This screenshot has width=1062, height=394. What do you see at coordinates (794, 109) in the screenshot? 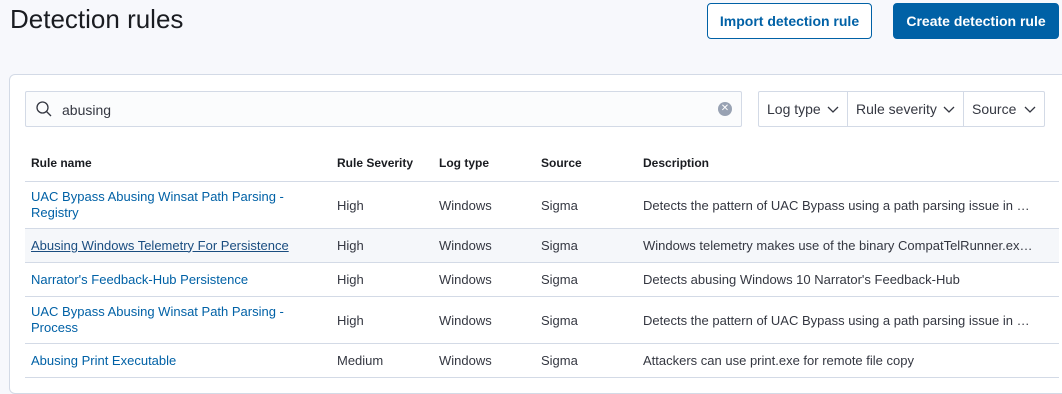
I see `log-type-filter-label: Log type` at bounding box center [794, 109].